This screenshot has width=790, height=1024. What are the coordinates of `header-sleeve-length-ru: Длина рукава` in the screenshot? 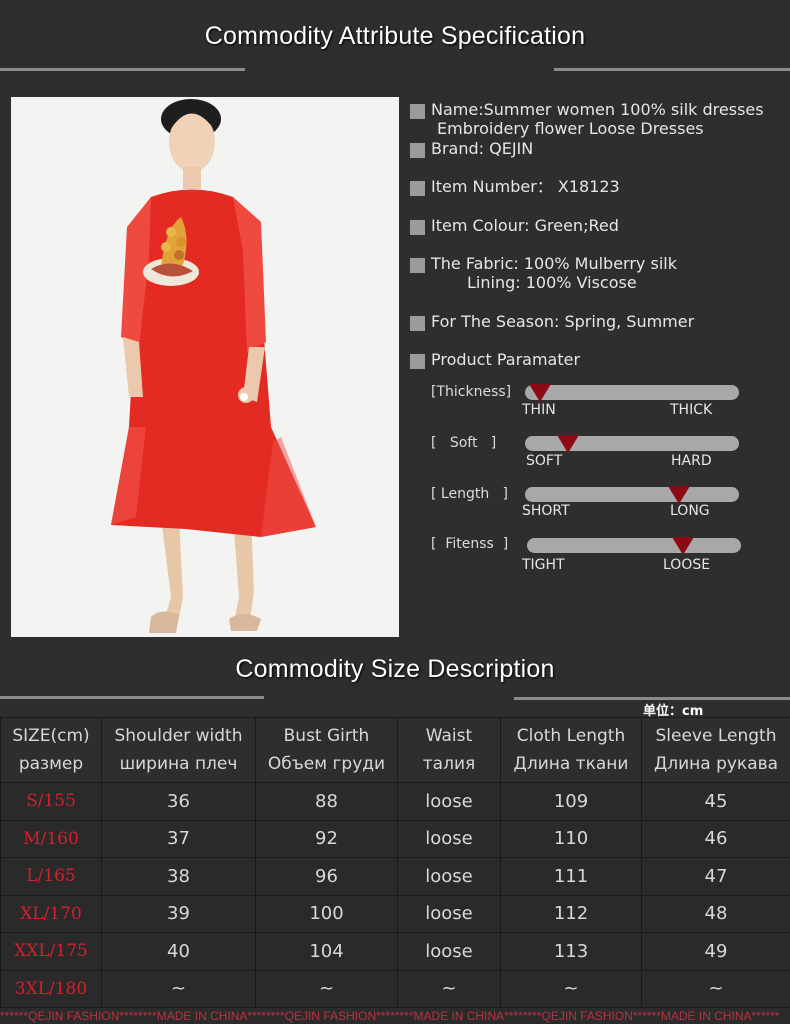 It's located at (716, 764).